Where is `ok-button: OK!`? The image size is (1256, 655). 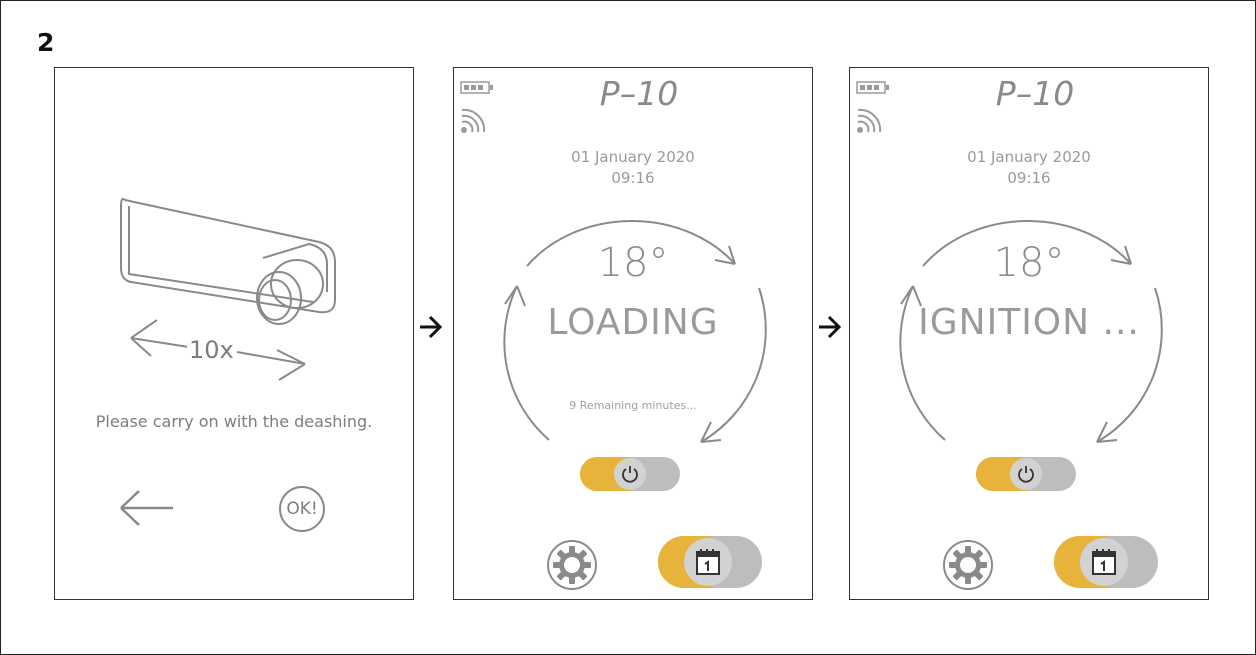
ok-button: OK! is located at coordinates (302, 509).